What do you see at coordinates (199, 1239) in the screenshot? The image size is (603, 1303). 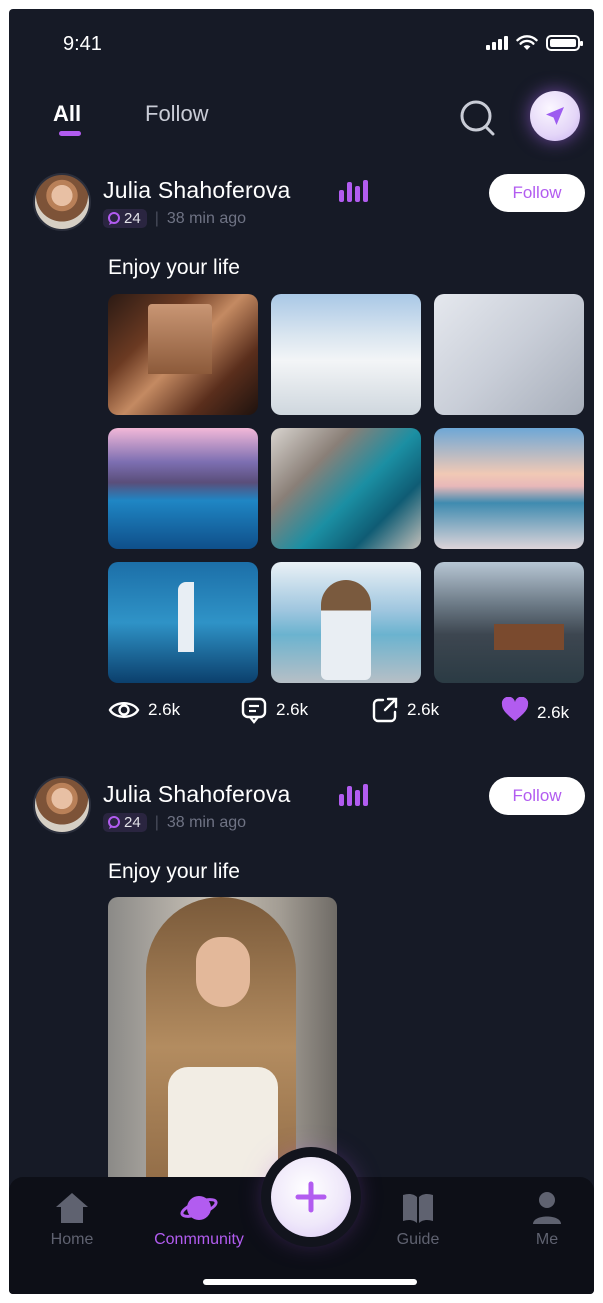 I see `nav-community-label: Conmmunity` at bounding box center [199, 1239].